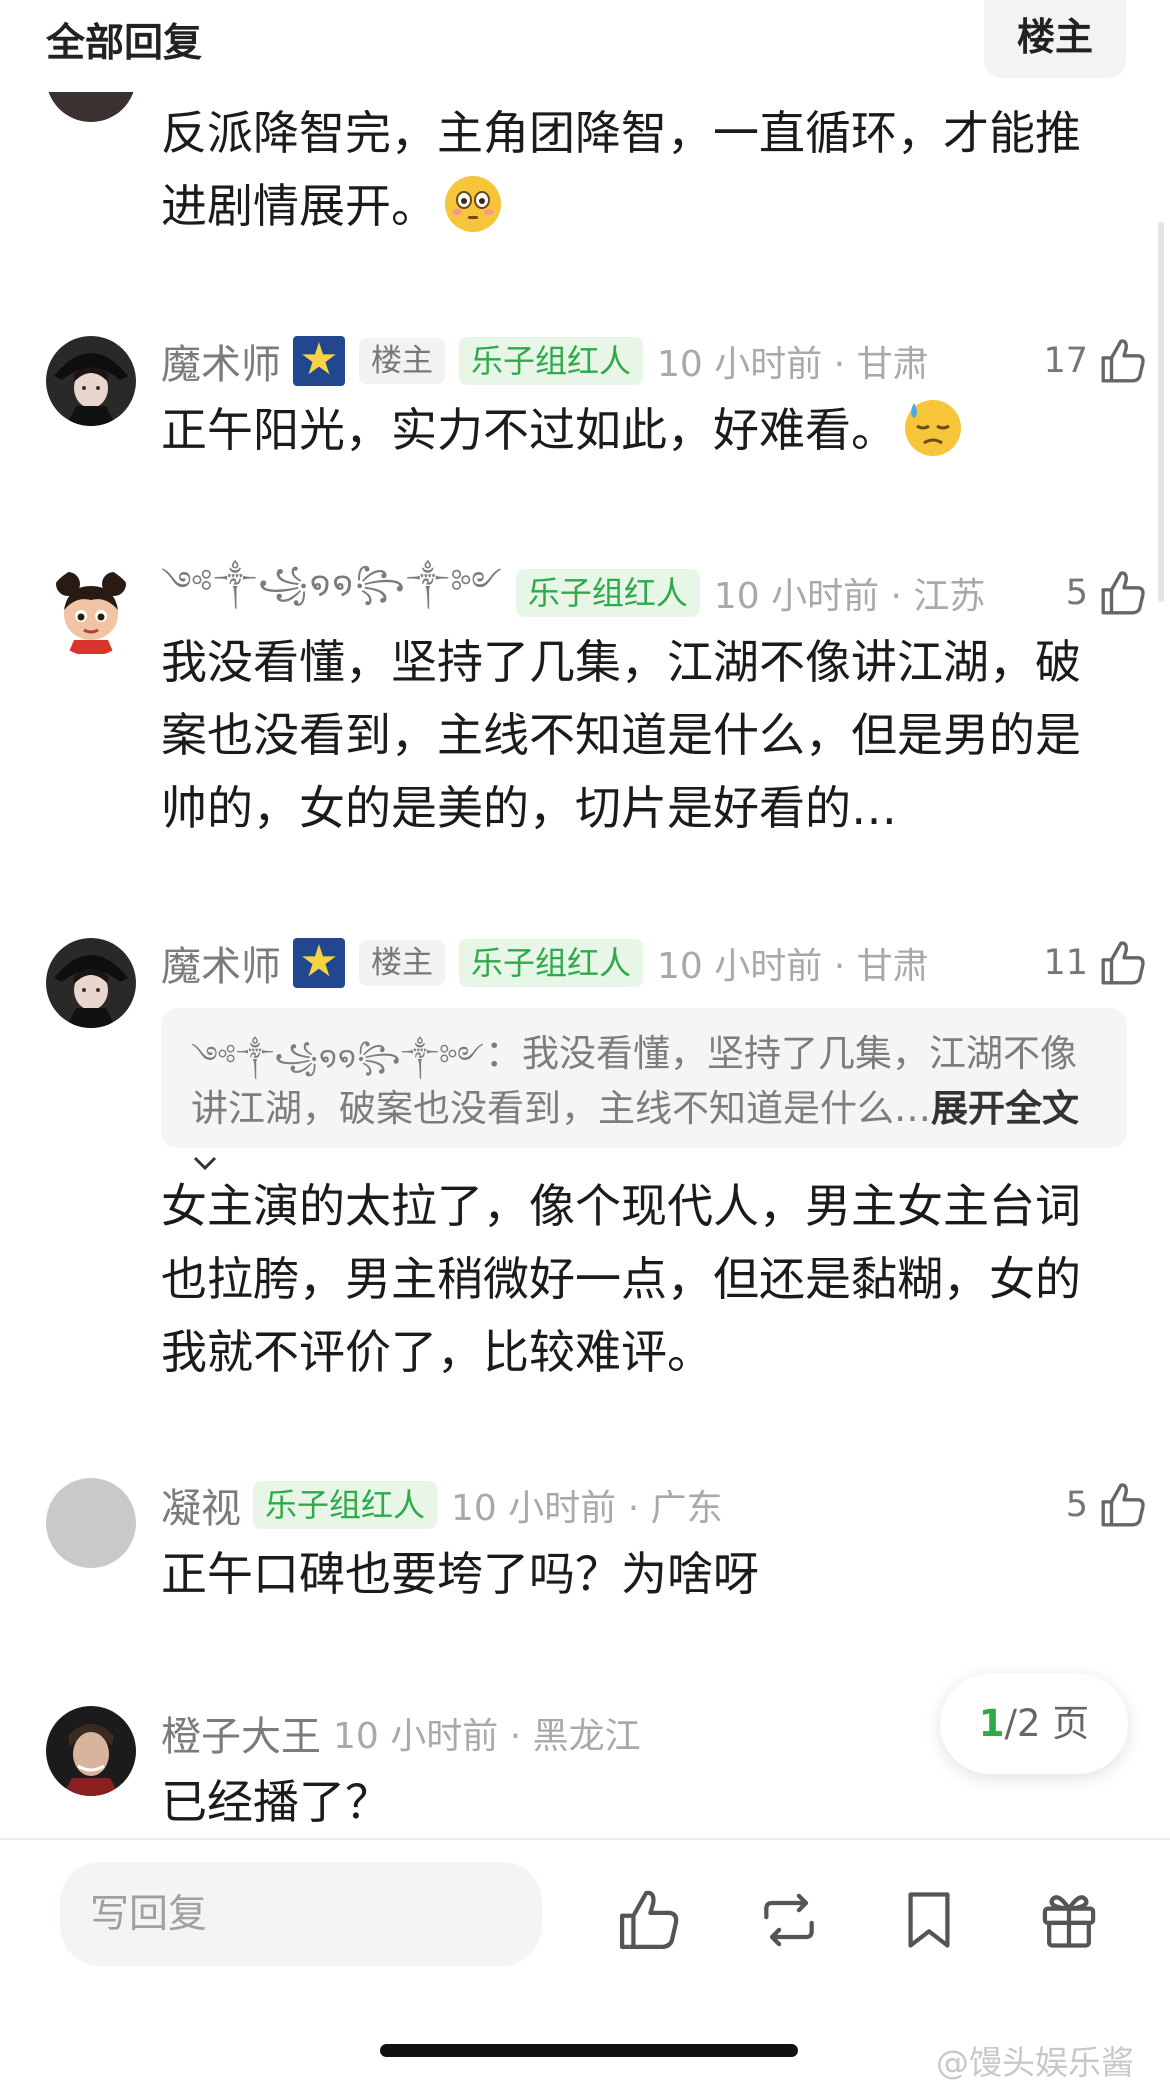 The image size is (1170, 2084). What do you see at coordinates (1047, 1723) in the screenshot?
I see `page-total: /2 页` at bounding box center [1047, 1723].